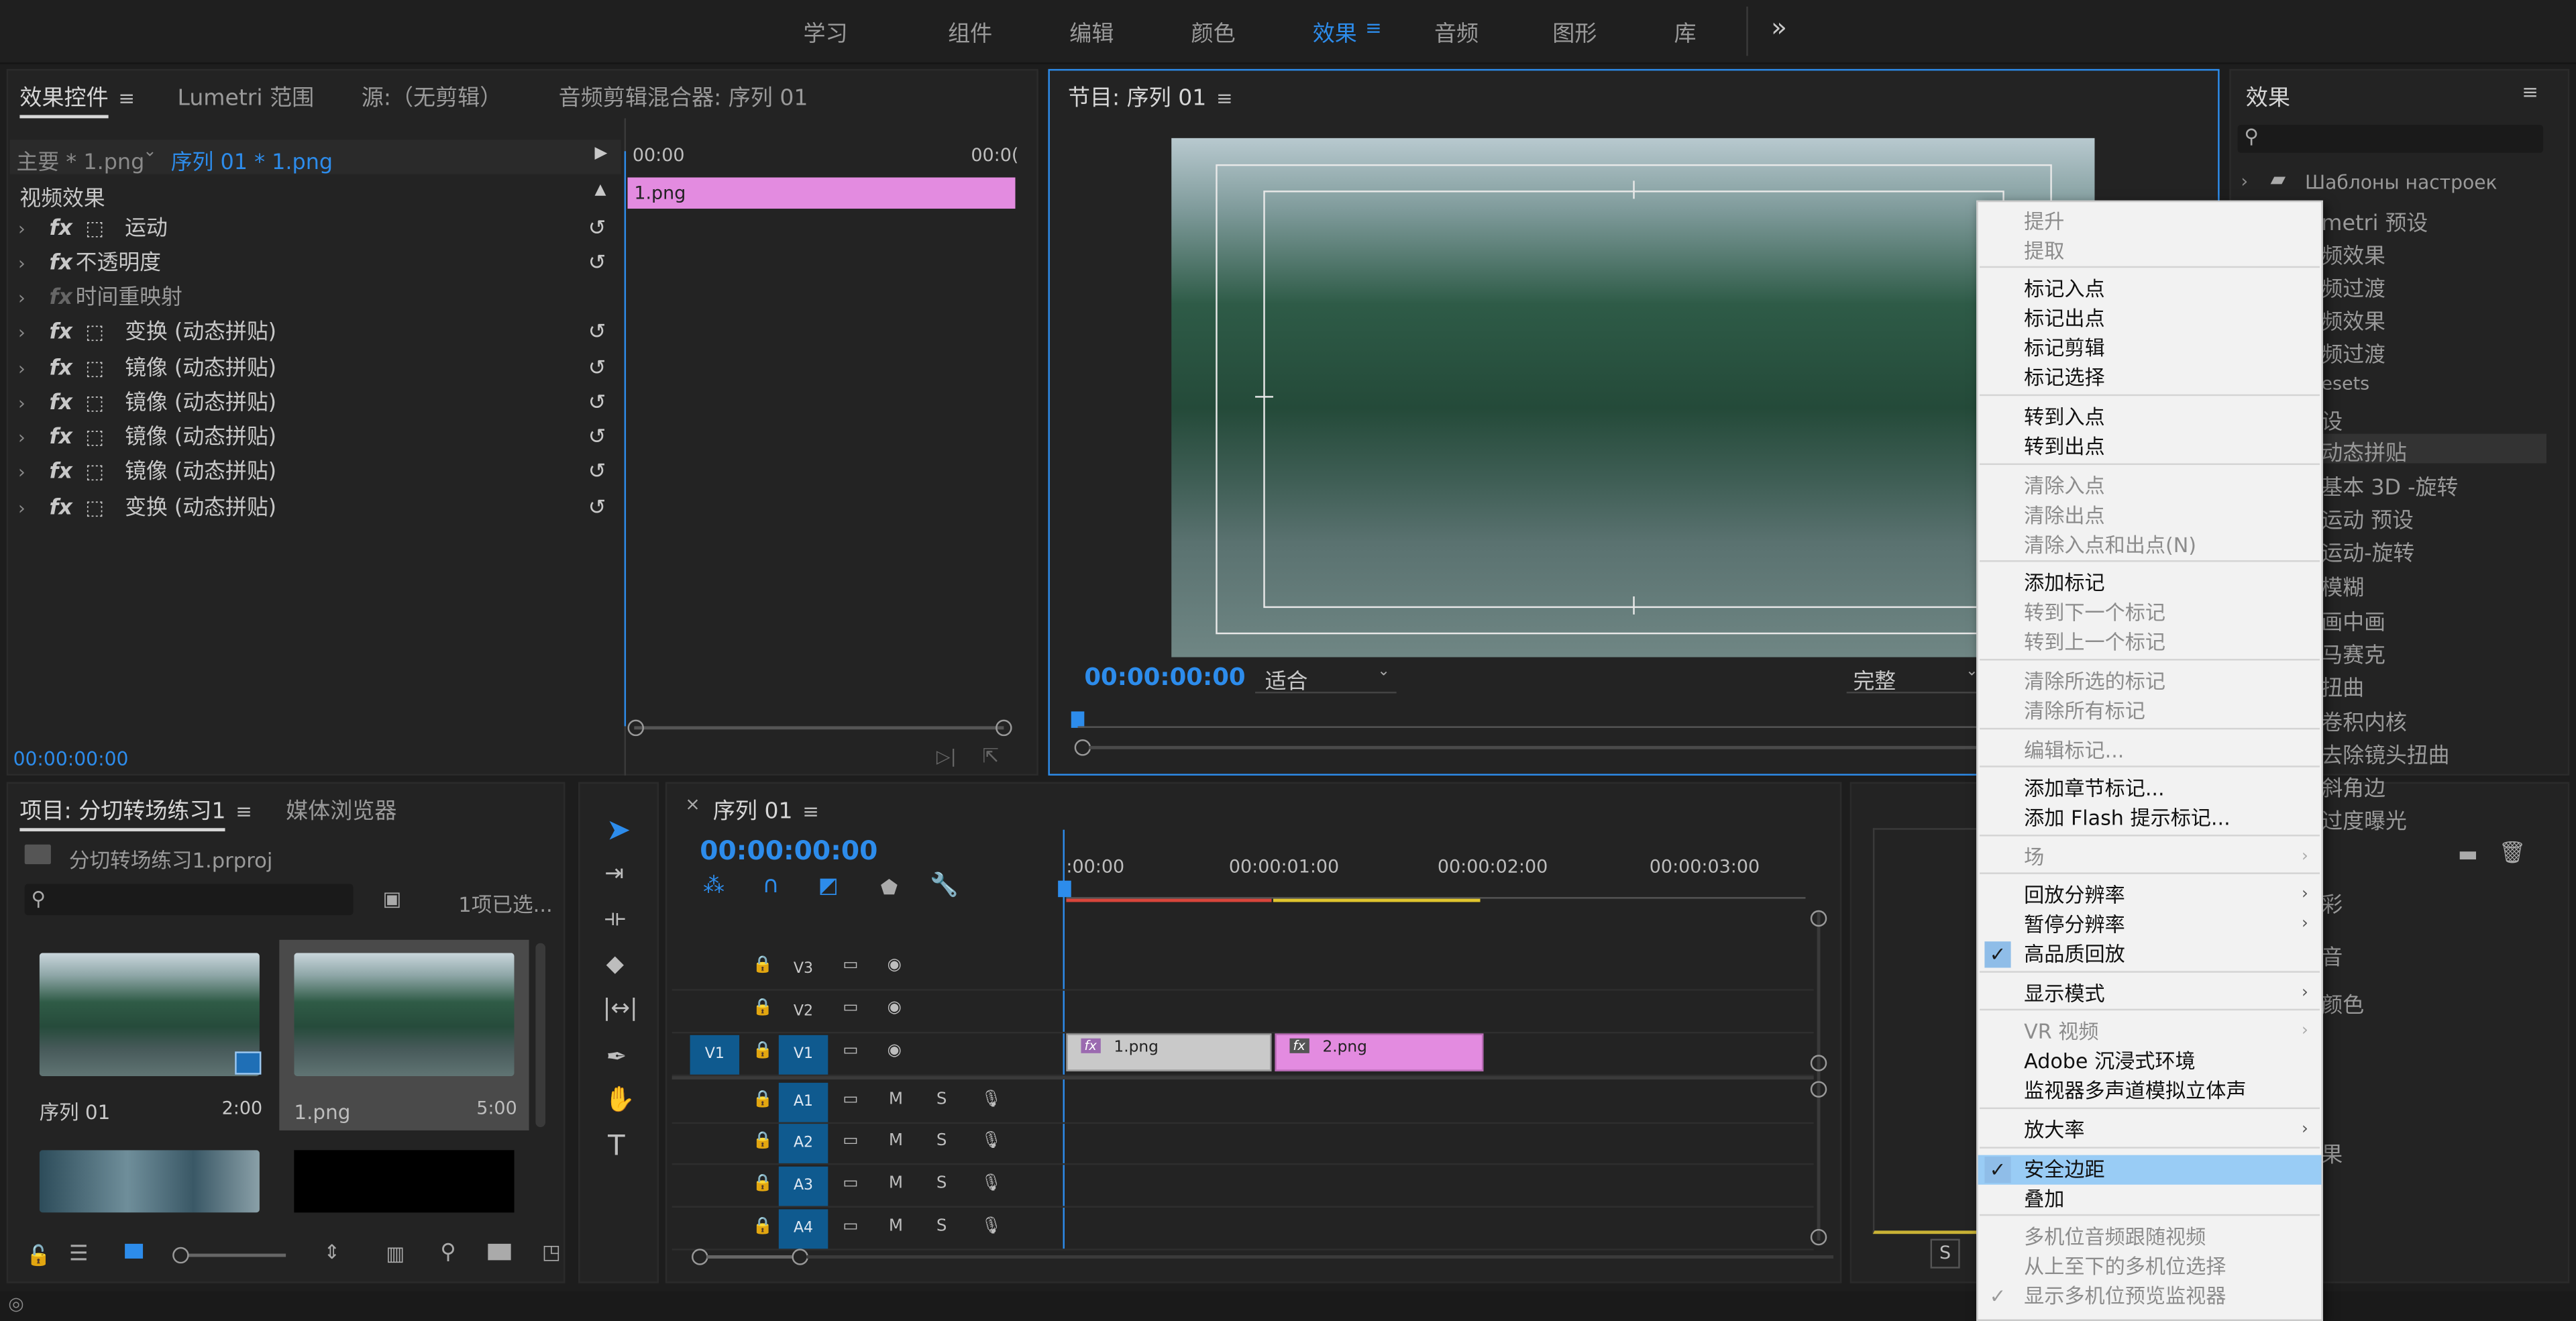  What do you see at coordinates (749, 1257) in the screenshot?
I see `timeline-zoom-bar` at bounding box center [749, 1257].